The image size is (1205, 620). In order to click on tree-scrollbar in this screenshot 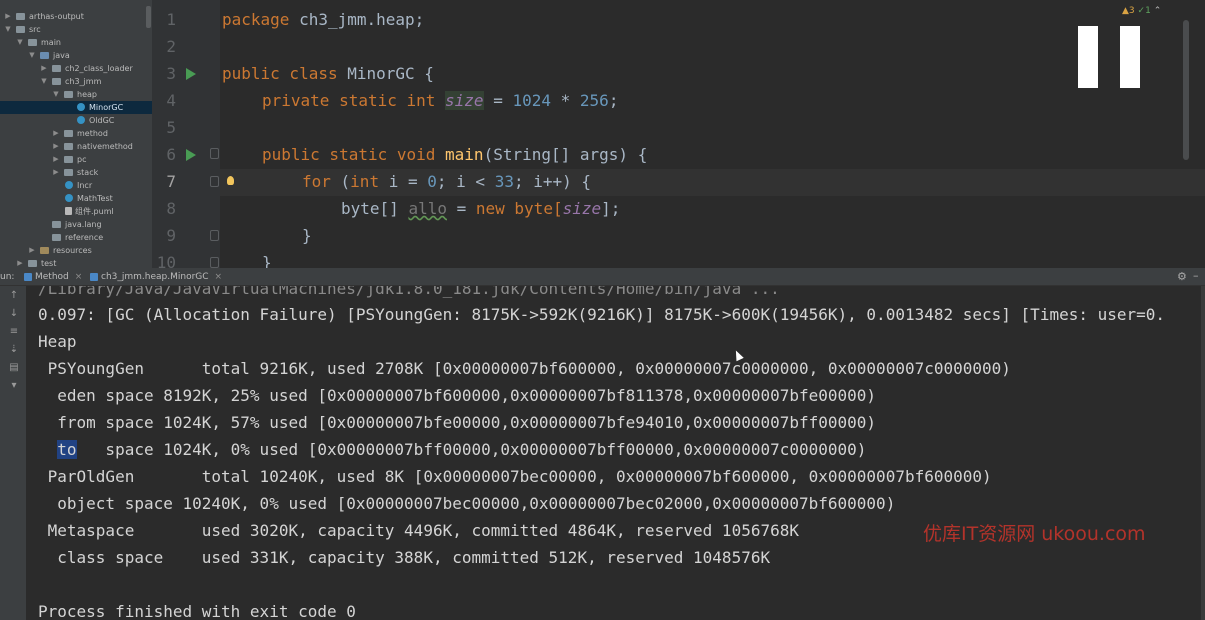, I will do `click(148, 17)`.